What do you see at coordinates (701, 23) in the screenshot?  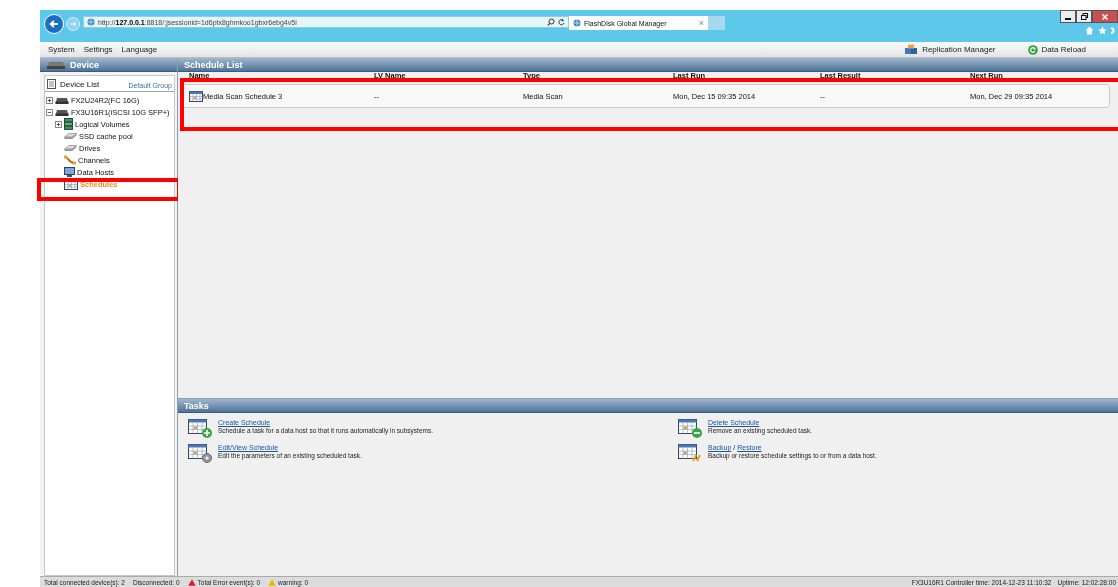 I see `close-tab-button: ×` at bounding box center [701, 23].